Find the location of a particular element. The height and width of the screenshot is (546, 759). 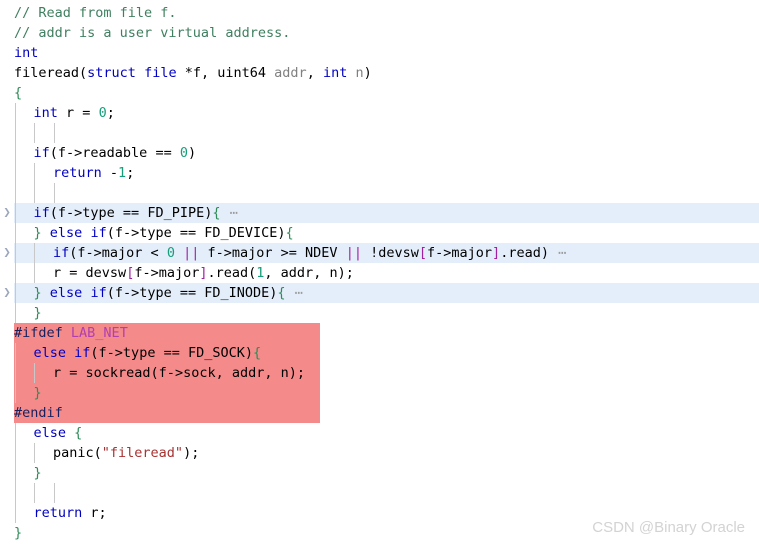

code-line: } else if(f->type == FD_INODE){ ⋯ is located at coordinates (379, 293).